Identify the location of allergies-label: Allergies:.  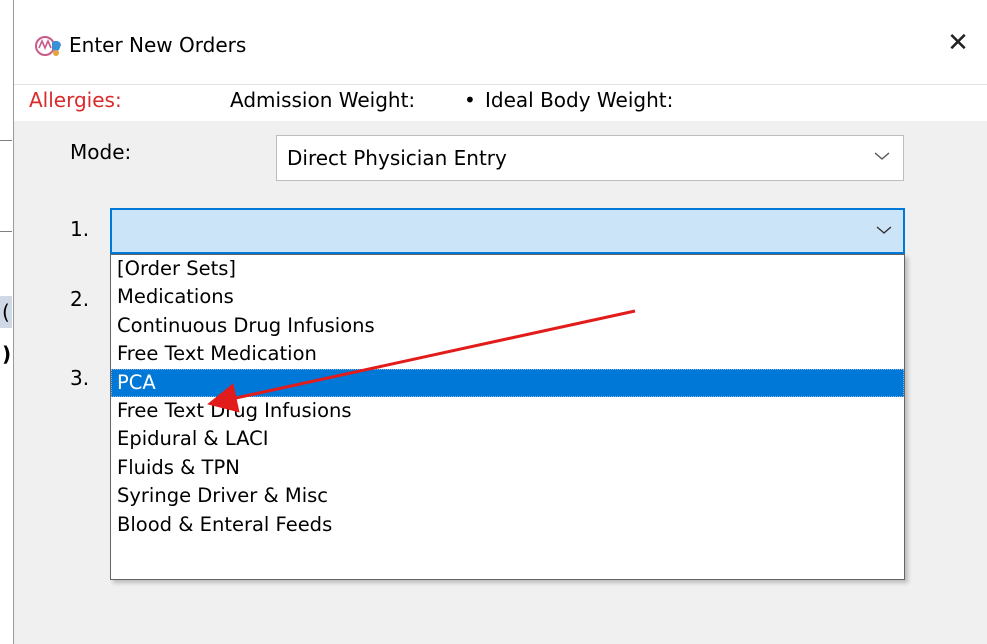
(75, 100).